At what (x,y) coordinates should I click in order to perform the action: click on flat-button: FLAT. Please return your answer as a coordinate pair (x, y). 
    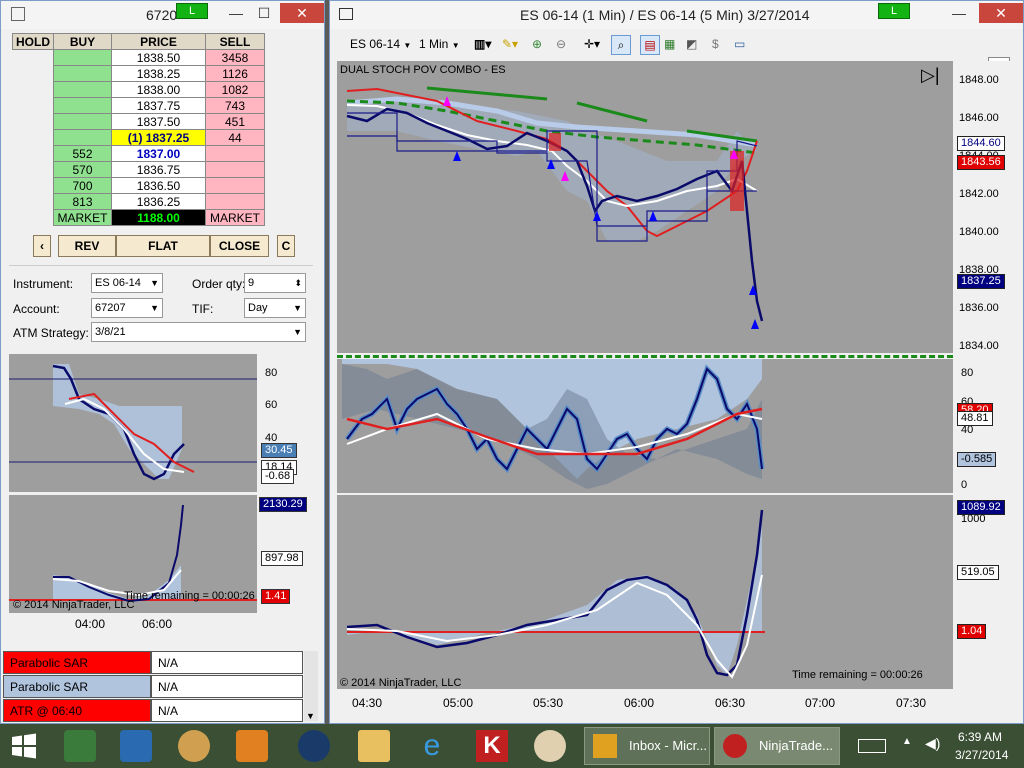
    Looking at the image, I should click on (163, 246).